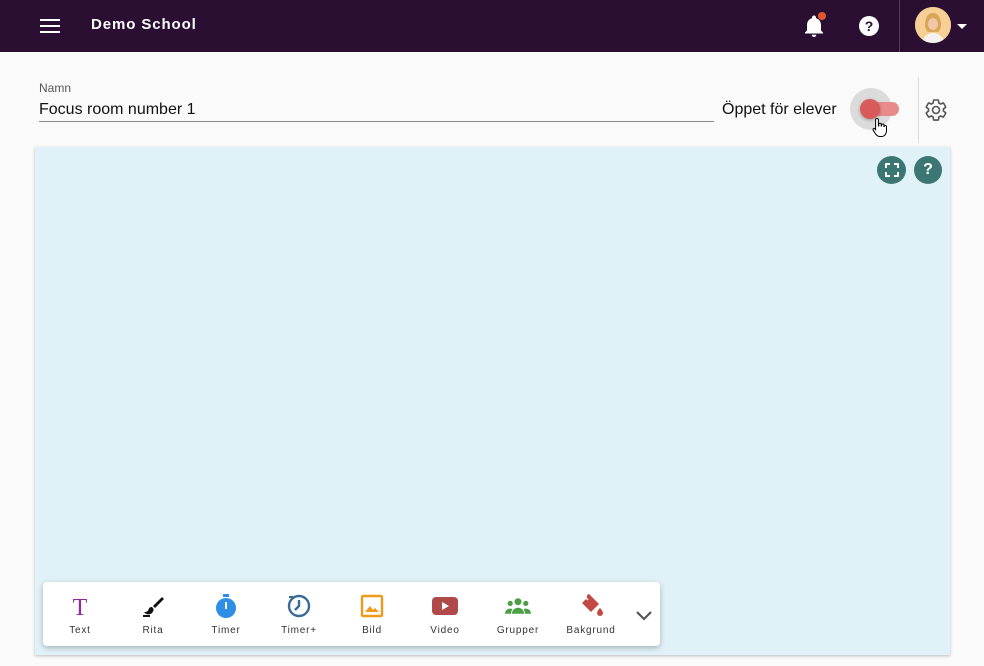 This screenshot has width=984, height=666. Describe the element at coordinates (50, 26) in the screenshot. I see `menu-icon` at that location.